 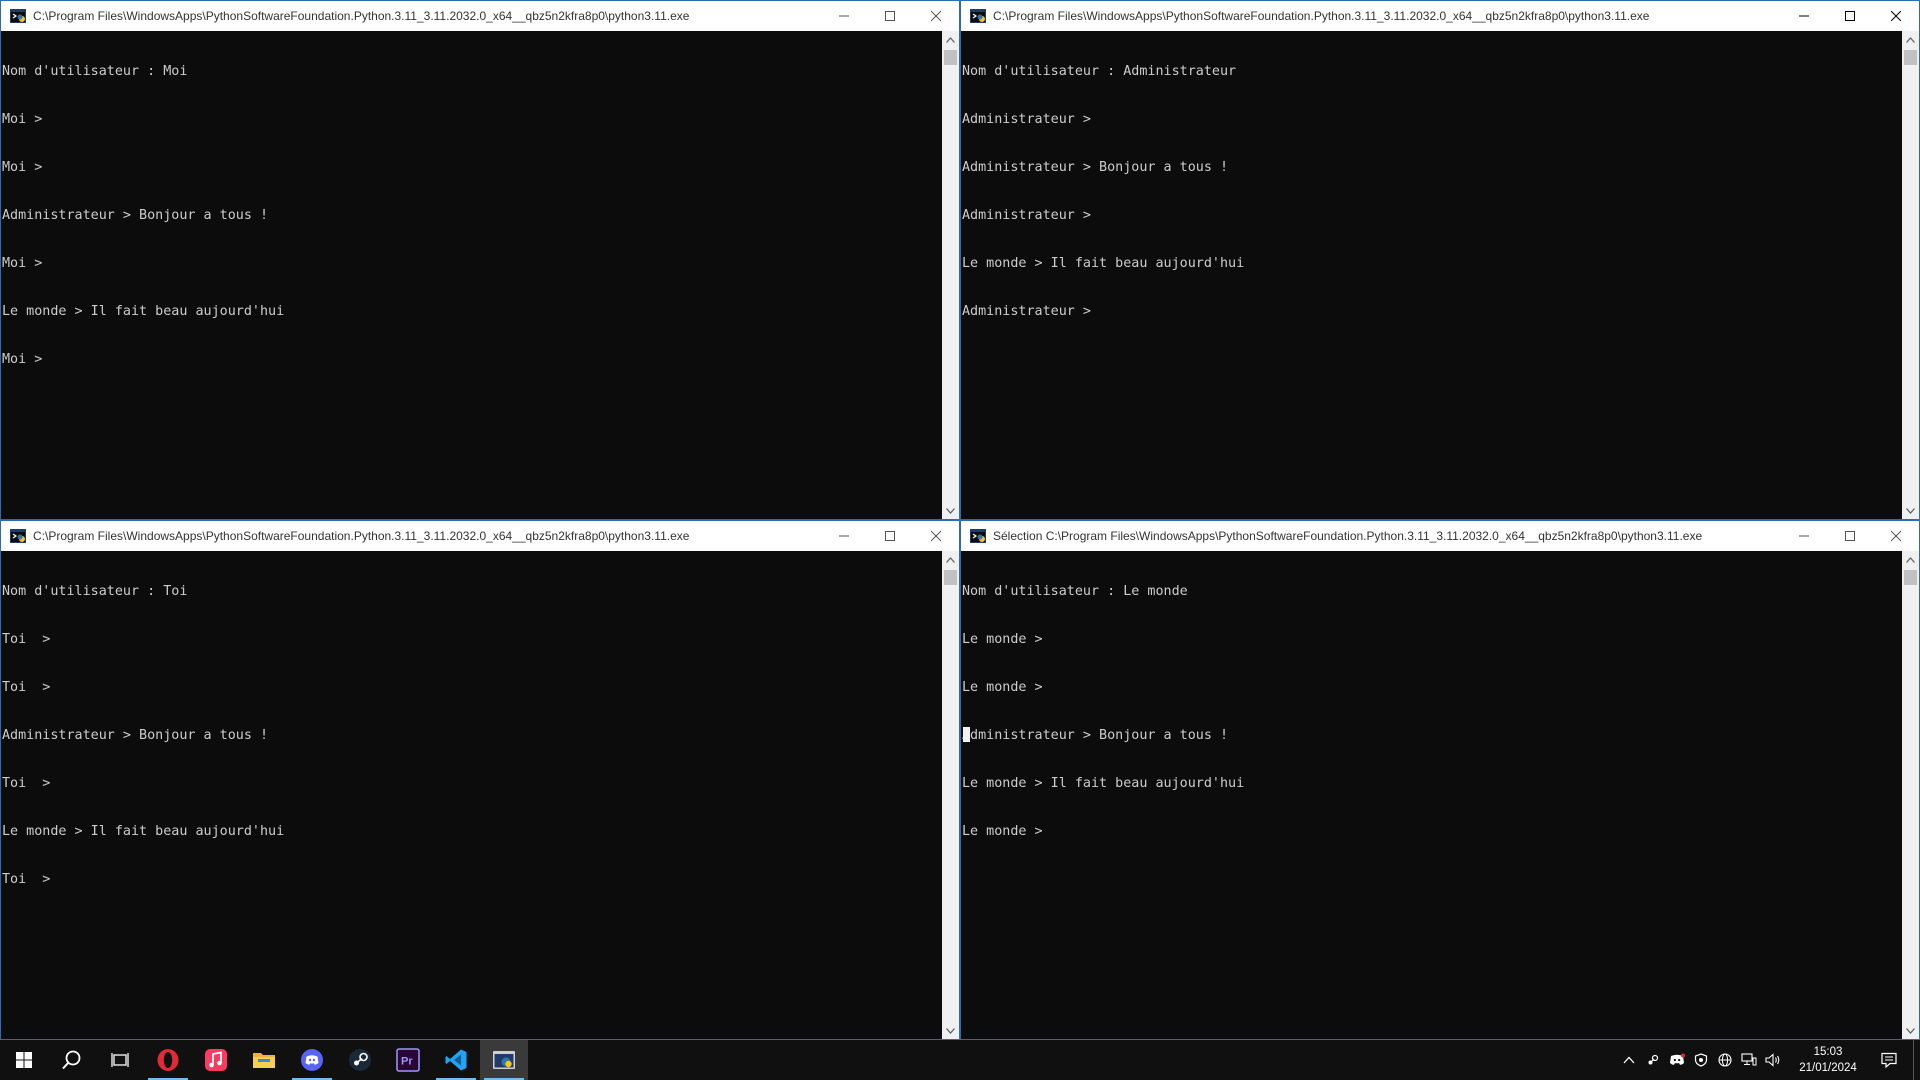 I want to click on task-view-icon, so click(x=120, y=1060).